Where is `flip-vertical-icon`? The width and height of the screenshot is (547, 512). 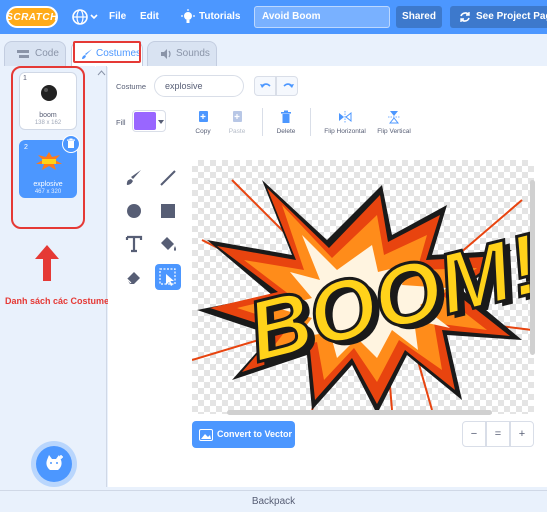 flip-vertical-icon is located at coordinates (394, 117).